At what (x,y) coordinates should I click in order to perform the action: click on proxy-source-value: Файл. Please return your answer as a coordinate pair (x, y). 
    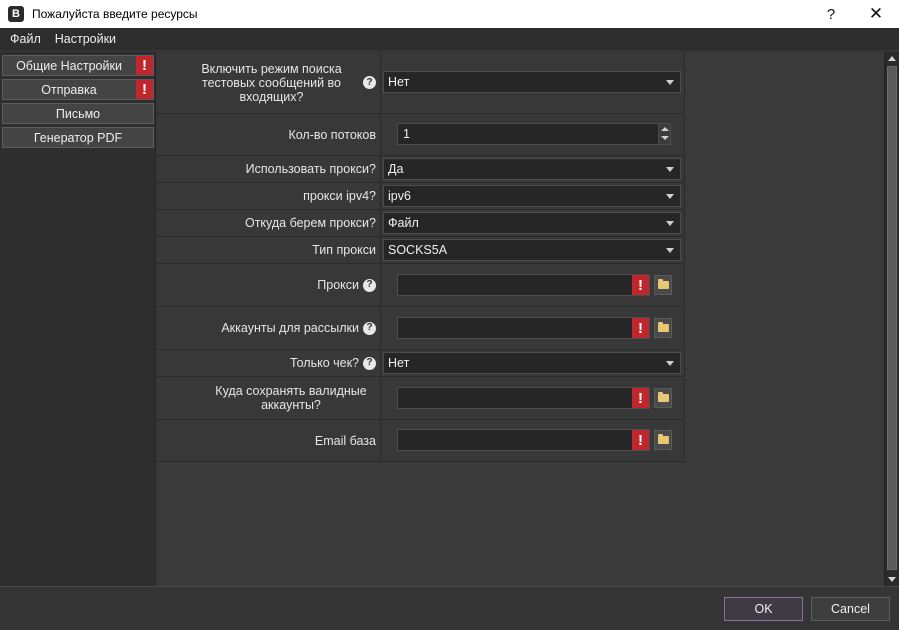
    Looking at the image, I should click on (403, 223).